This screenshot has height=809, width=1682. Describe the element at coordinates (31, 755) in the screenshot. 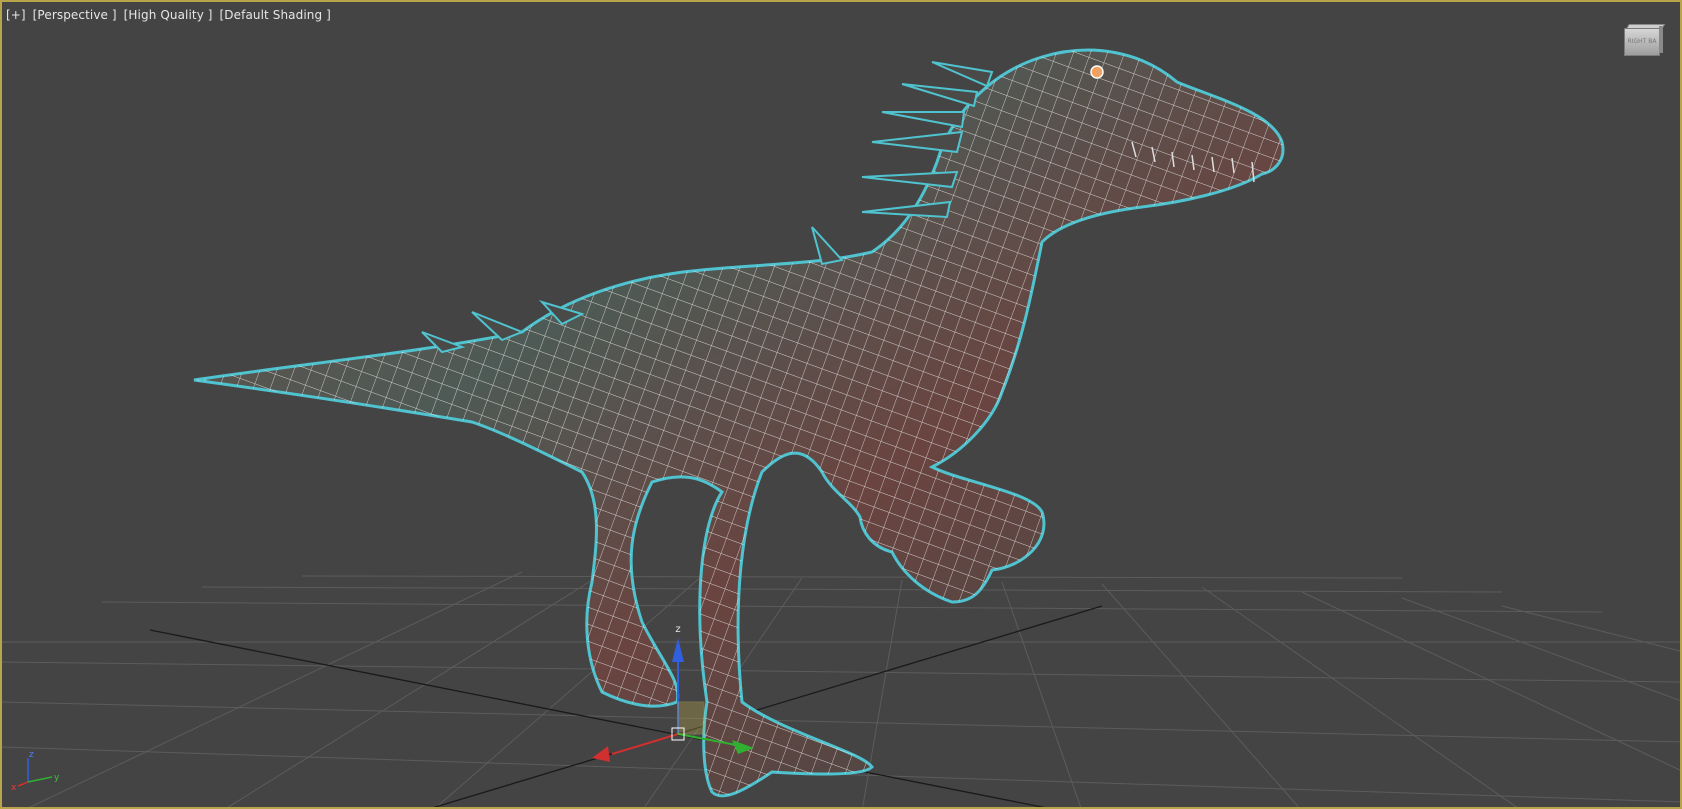

I see `world-z-label: z` at that location.